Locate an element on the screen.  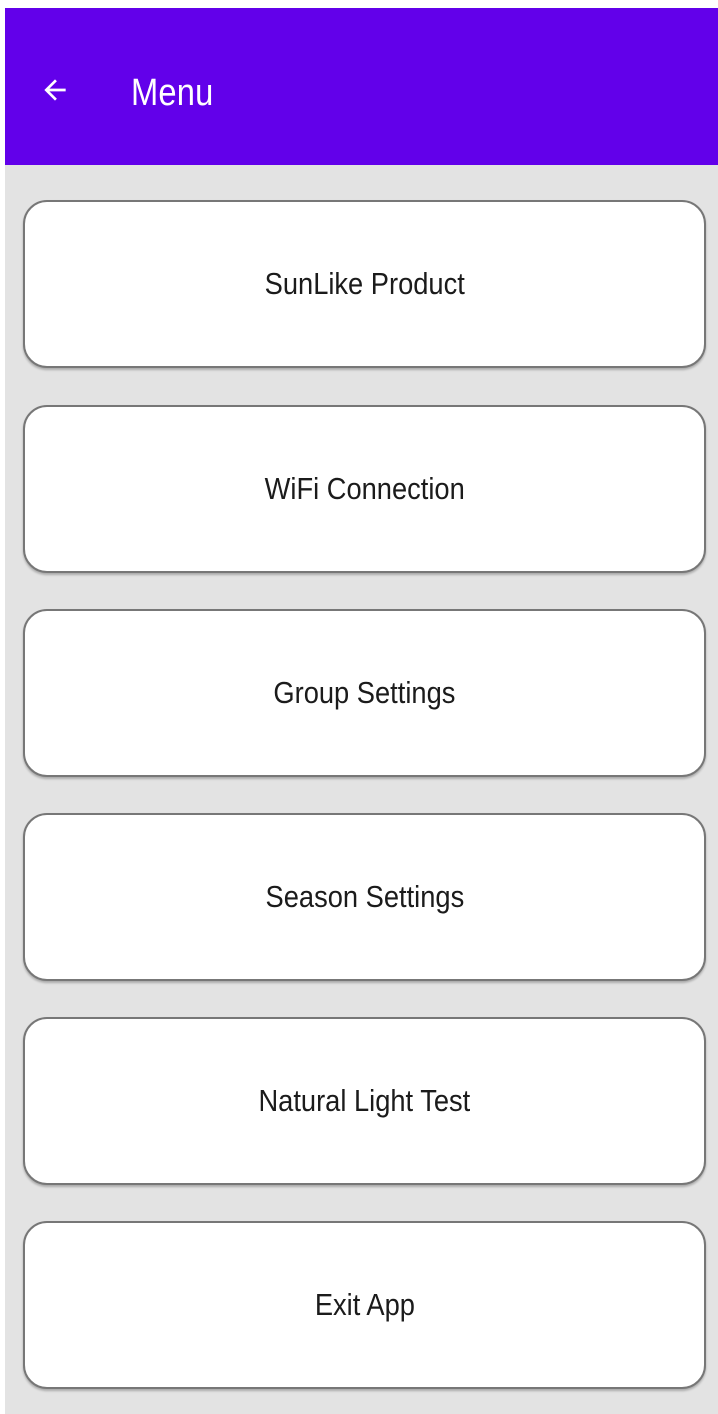
menu-button-label: Exit App is located at coordinates (364, 1304).